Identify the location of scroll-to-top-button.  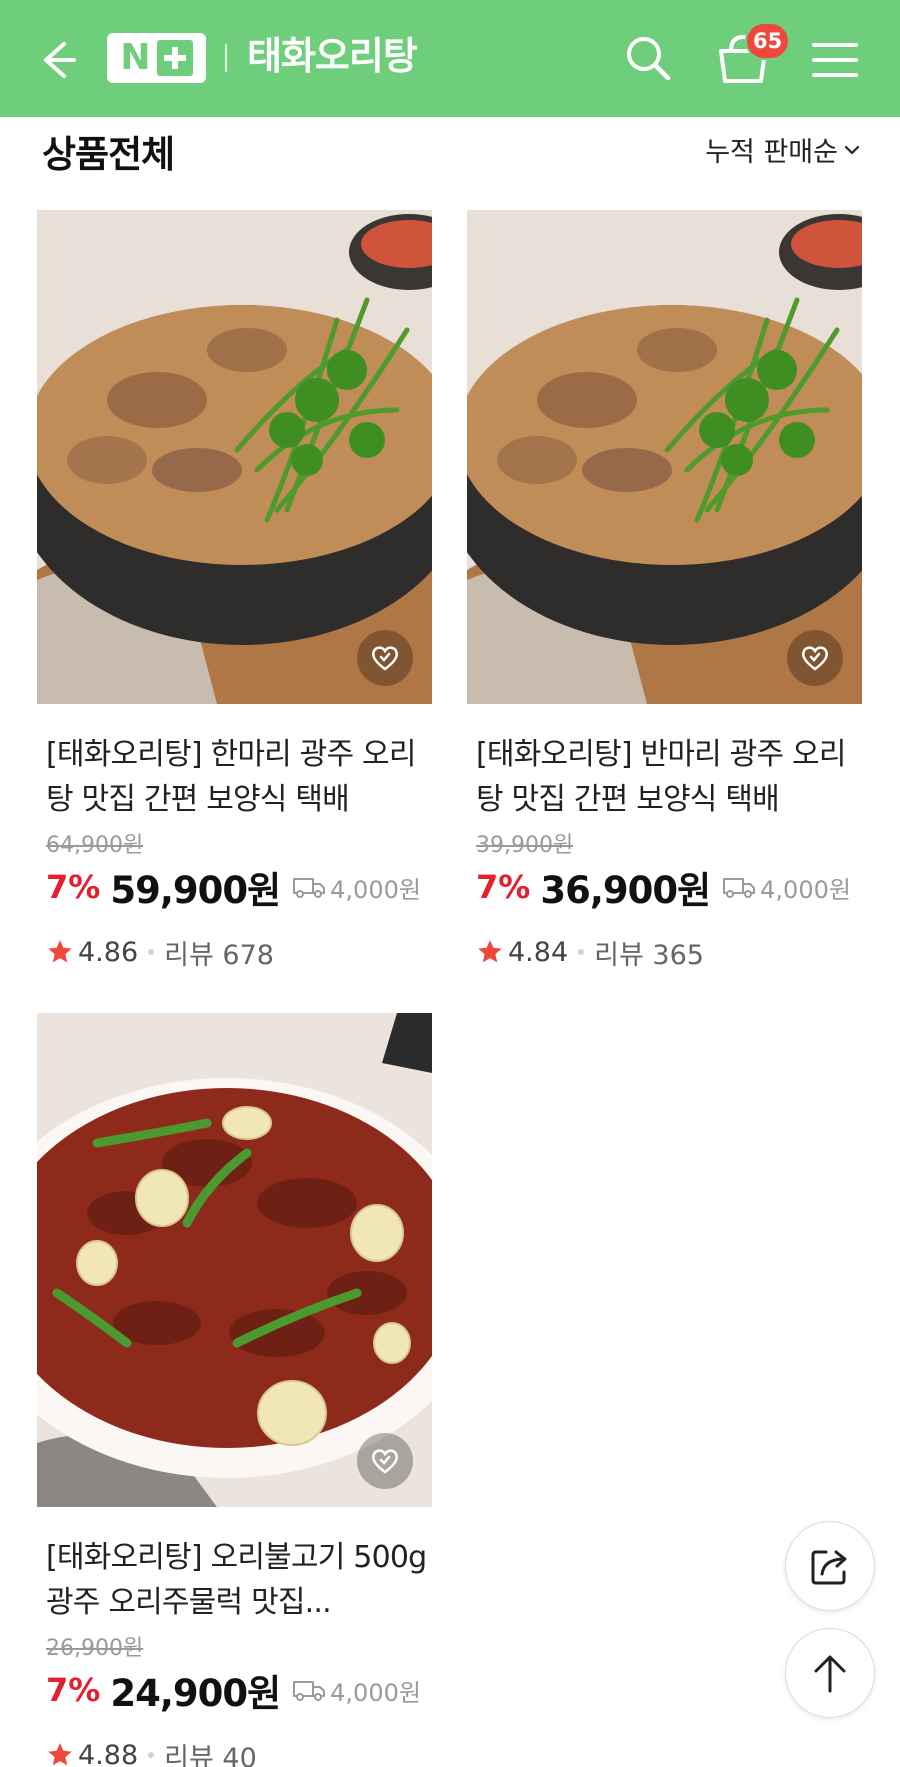
(830, 1673).